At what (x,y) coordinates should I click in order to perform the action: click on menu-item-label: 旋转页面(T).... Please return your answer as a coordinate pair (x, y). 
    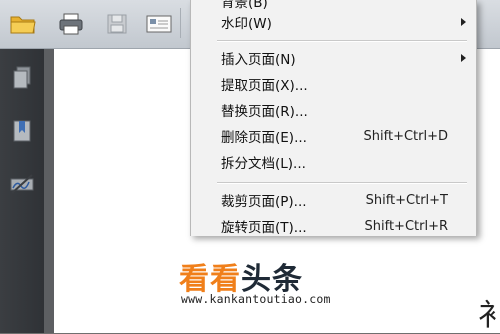
    Looking at the image, I should click on (264, 228).